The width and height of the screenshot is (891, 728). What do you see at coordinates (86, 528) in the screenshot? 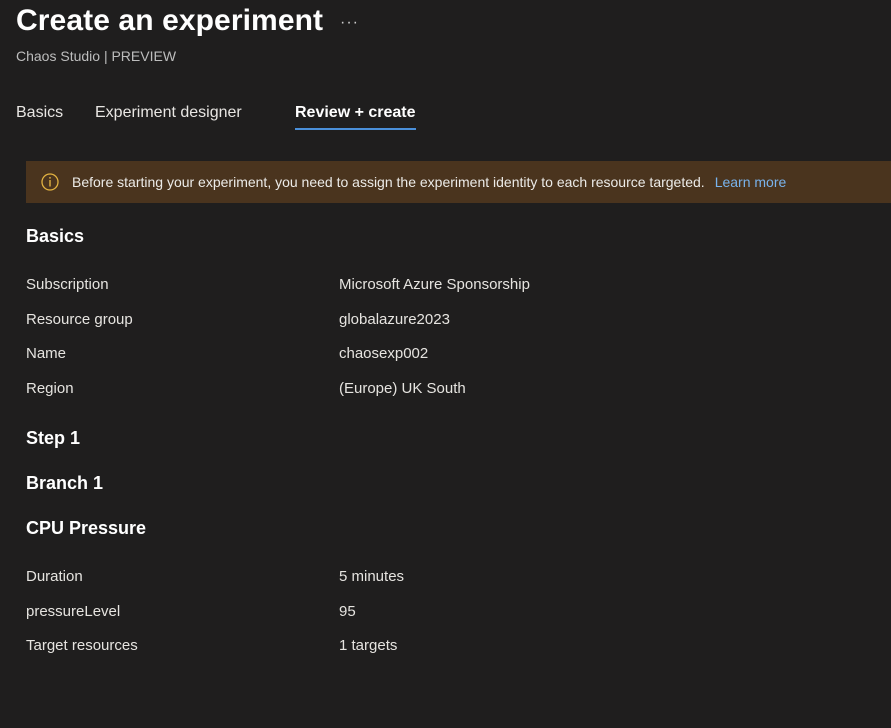
I see `fault-title: CPU Pressure` at bounding box center [86, 528].